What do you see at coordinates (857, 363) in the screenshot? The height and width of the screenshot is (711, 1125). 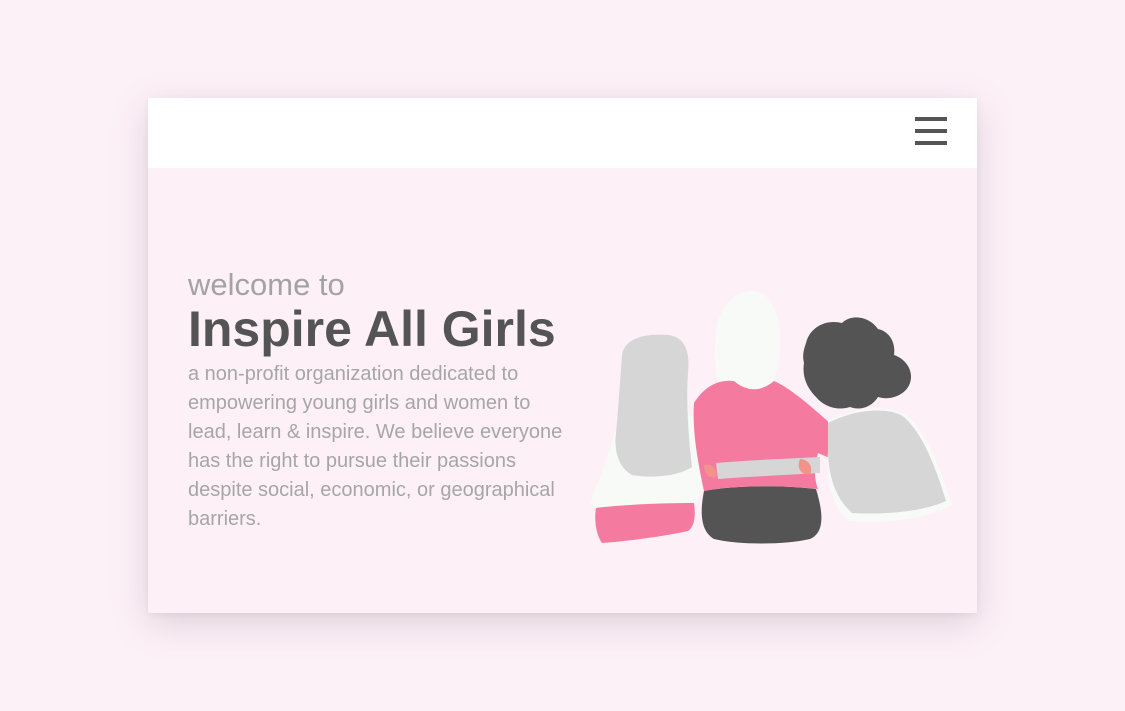 I see `right-girl-hair` at bounding box center [857, 363].